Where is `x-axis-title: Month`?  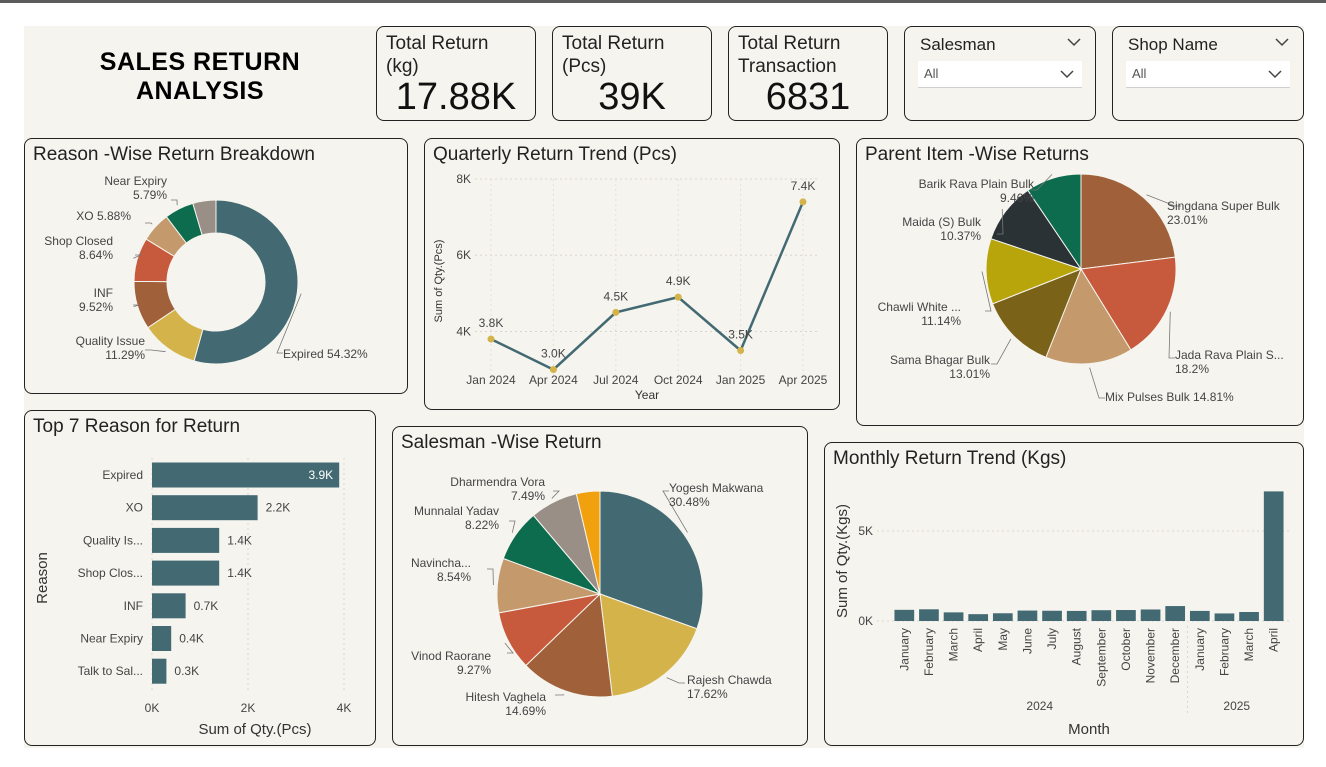 x-axis-title: Month is located at coordinates (1089, 729).